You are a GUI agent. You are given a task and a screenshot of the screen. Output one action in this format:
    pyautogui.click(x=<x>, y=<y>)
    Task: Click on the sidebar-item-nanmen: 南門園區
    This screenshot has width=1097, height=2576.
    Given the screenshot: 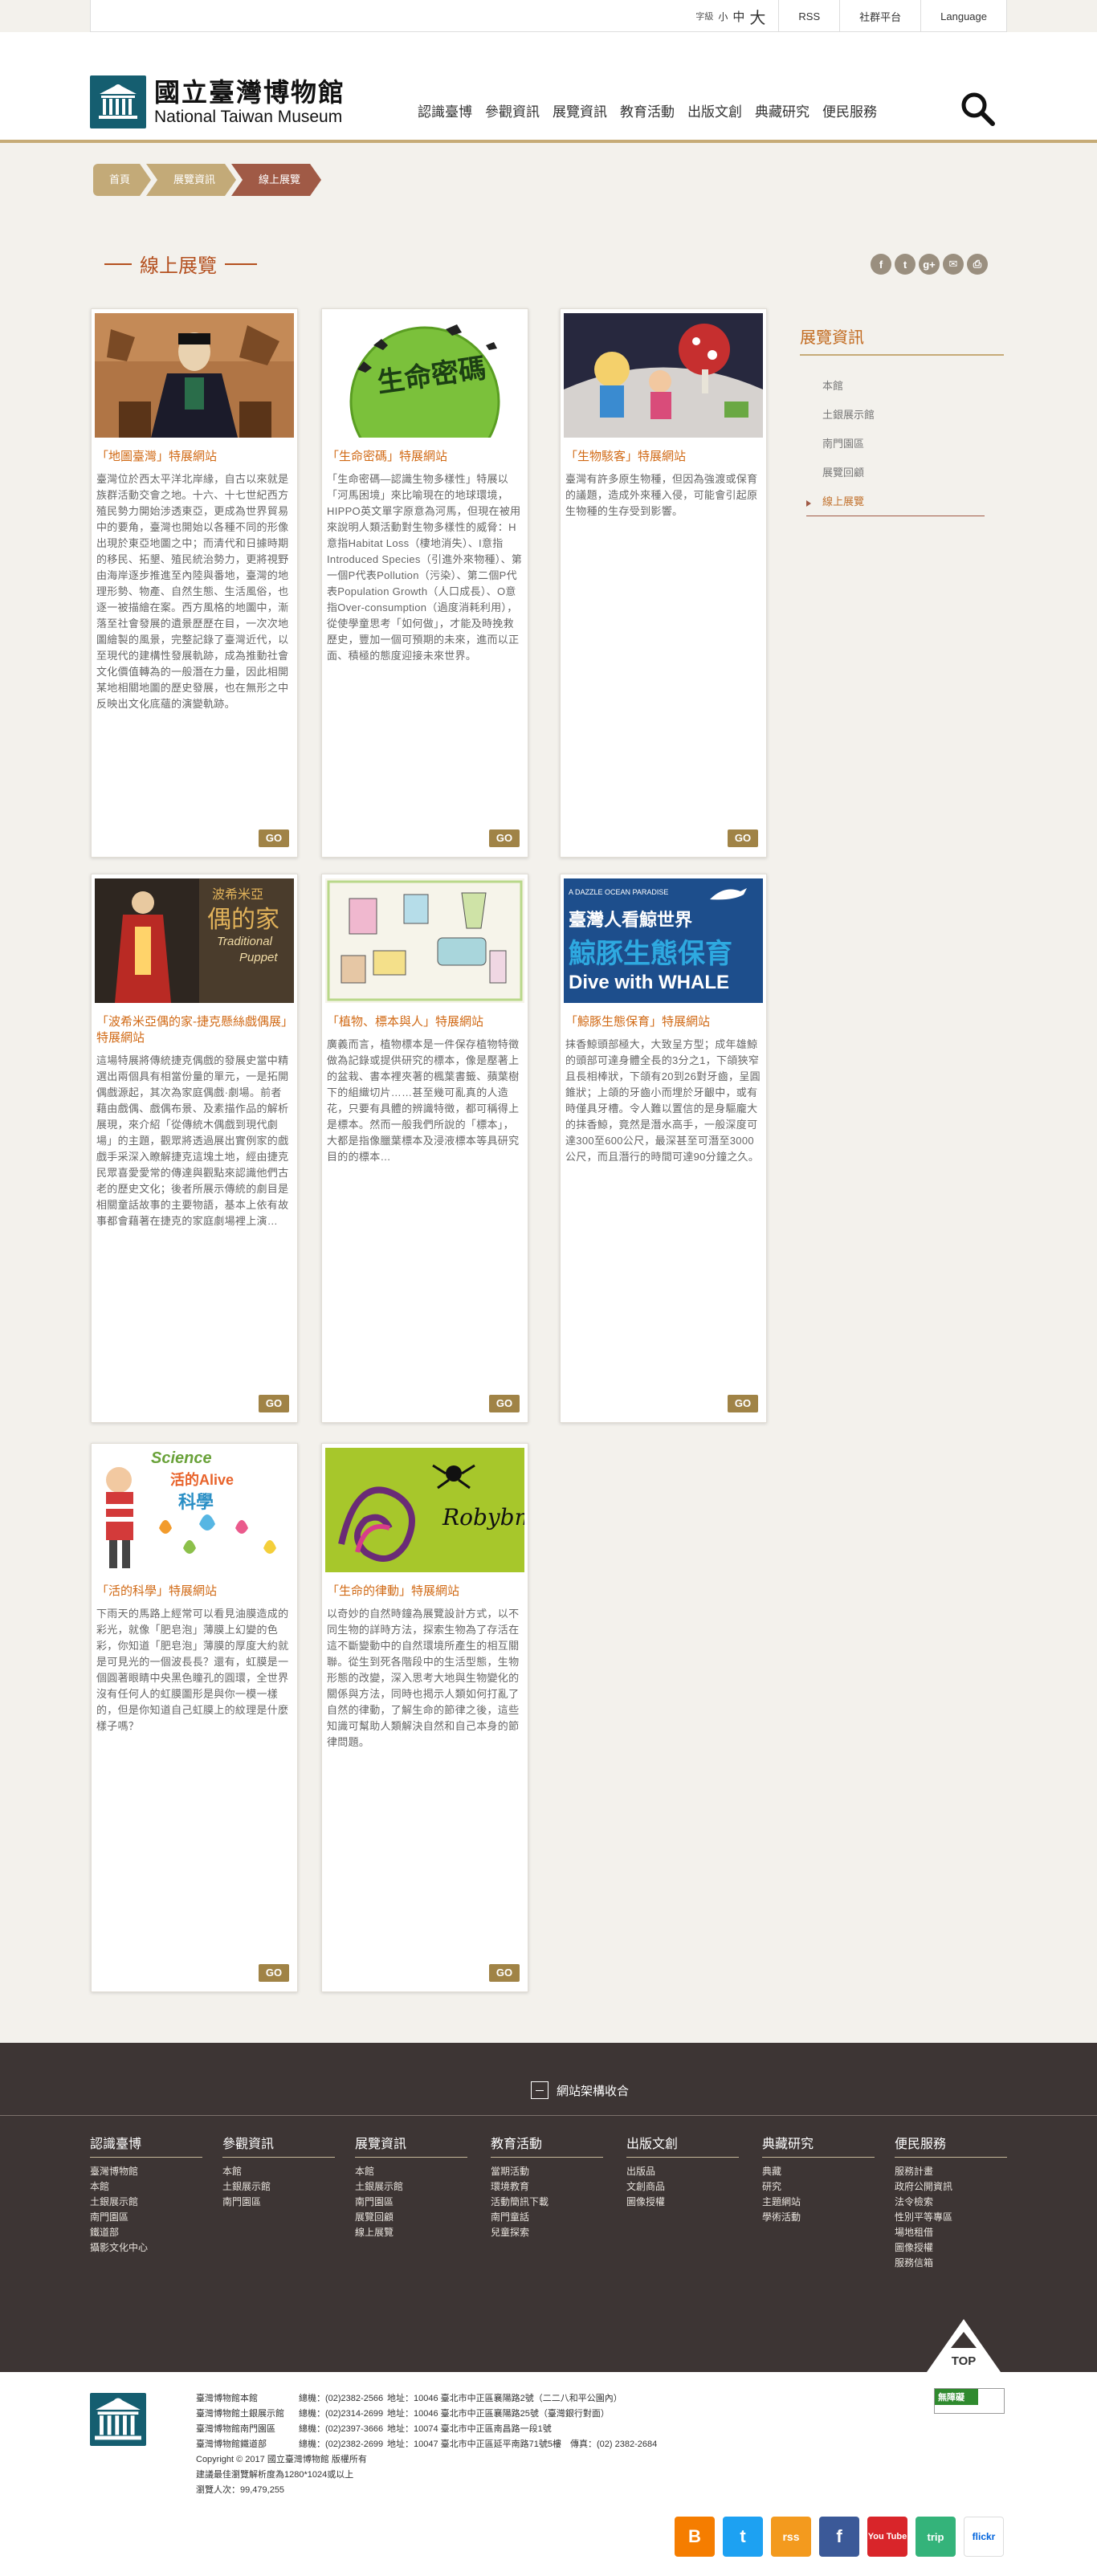 What is the action you would take?
    pyautogui.click(x=913, y=444)
    